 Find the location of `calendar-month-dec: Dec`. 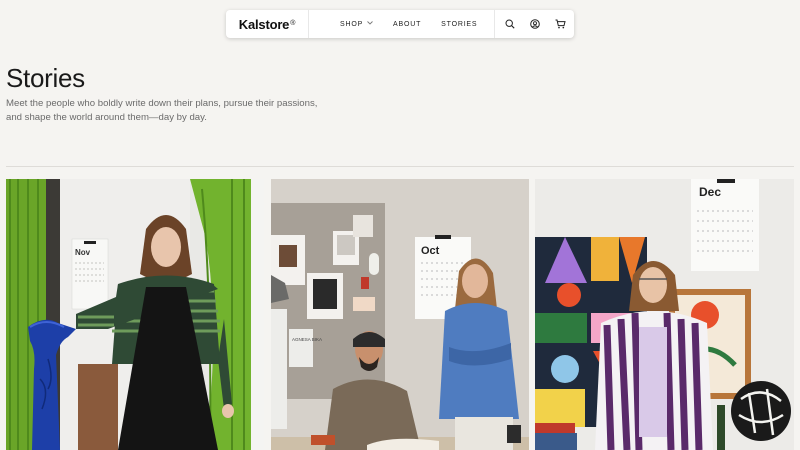

calendar-month-dec: Dec is located at coordinates (710, 192).